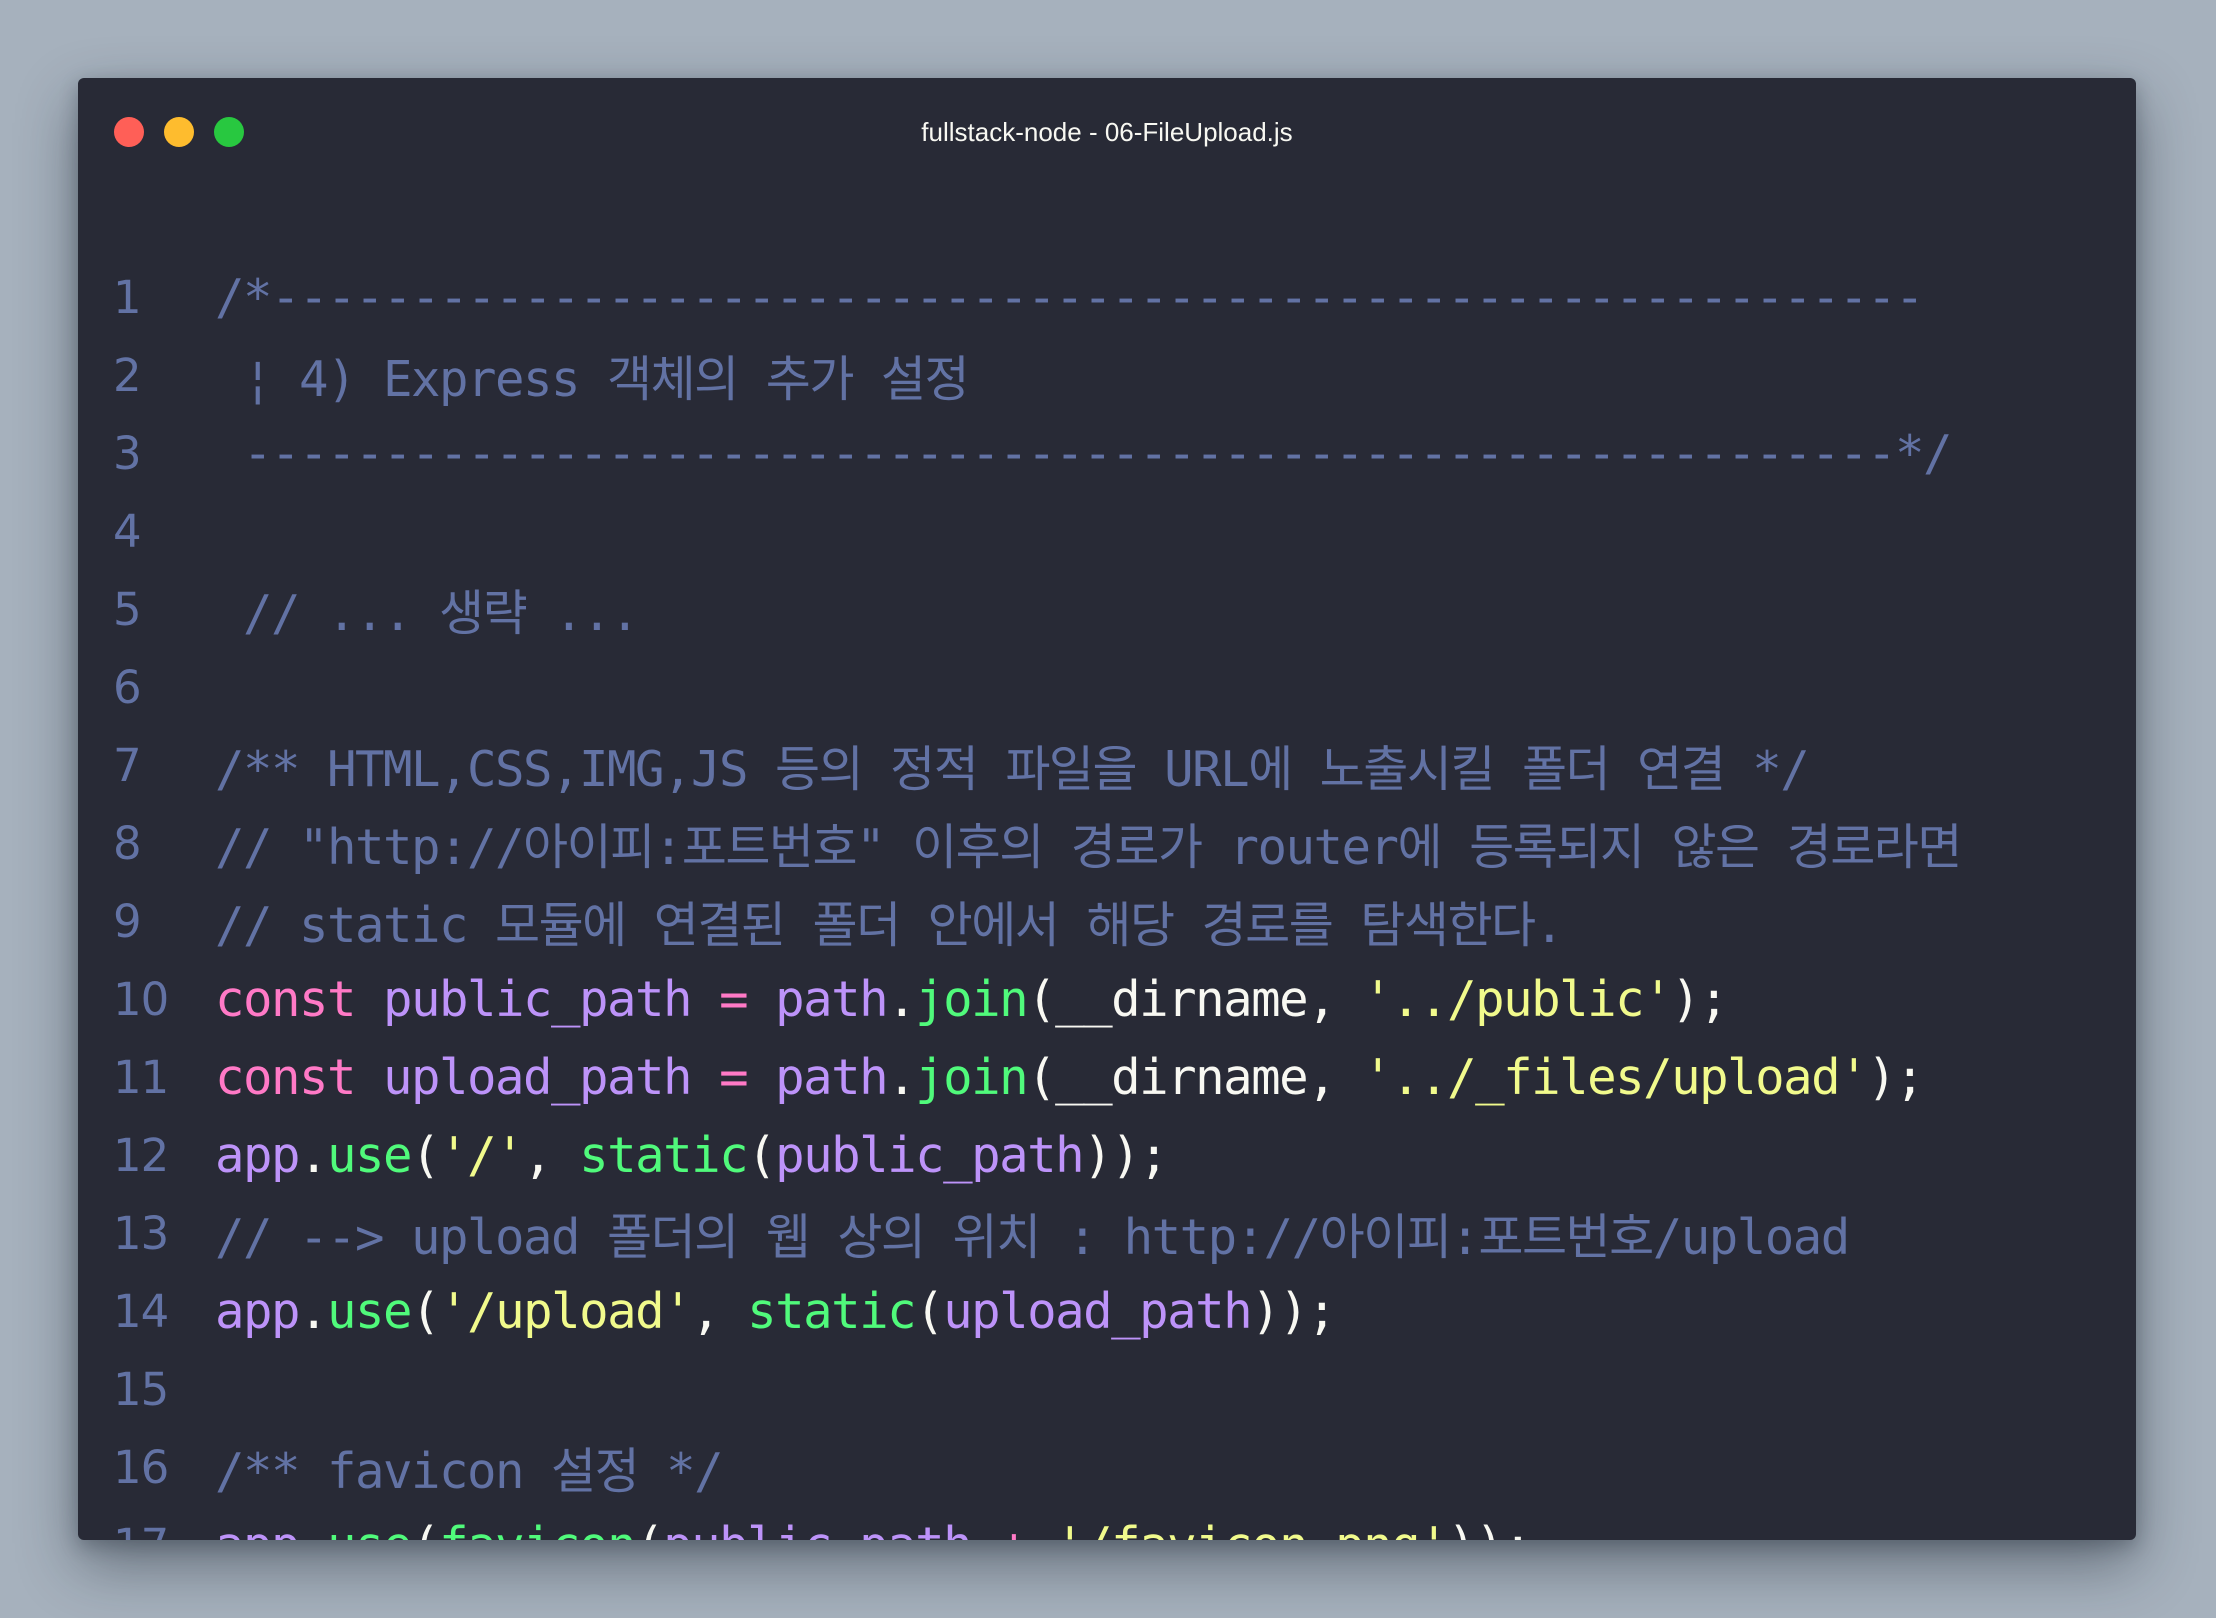 Image resolution: width=2216 pixels, height=1618 pixels. I want to click on line-content: app.use('/', static(public_path));, so click(692, 1155).